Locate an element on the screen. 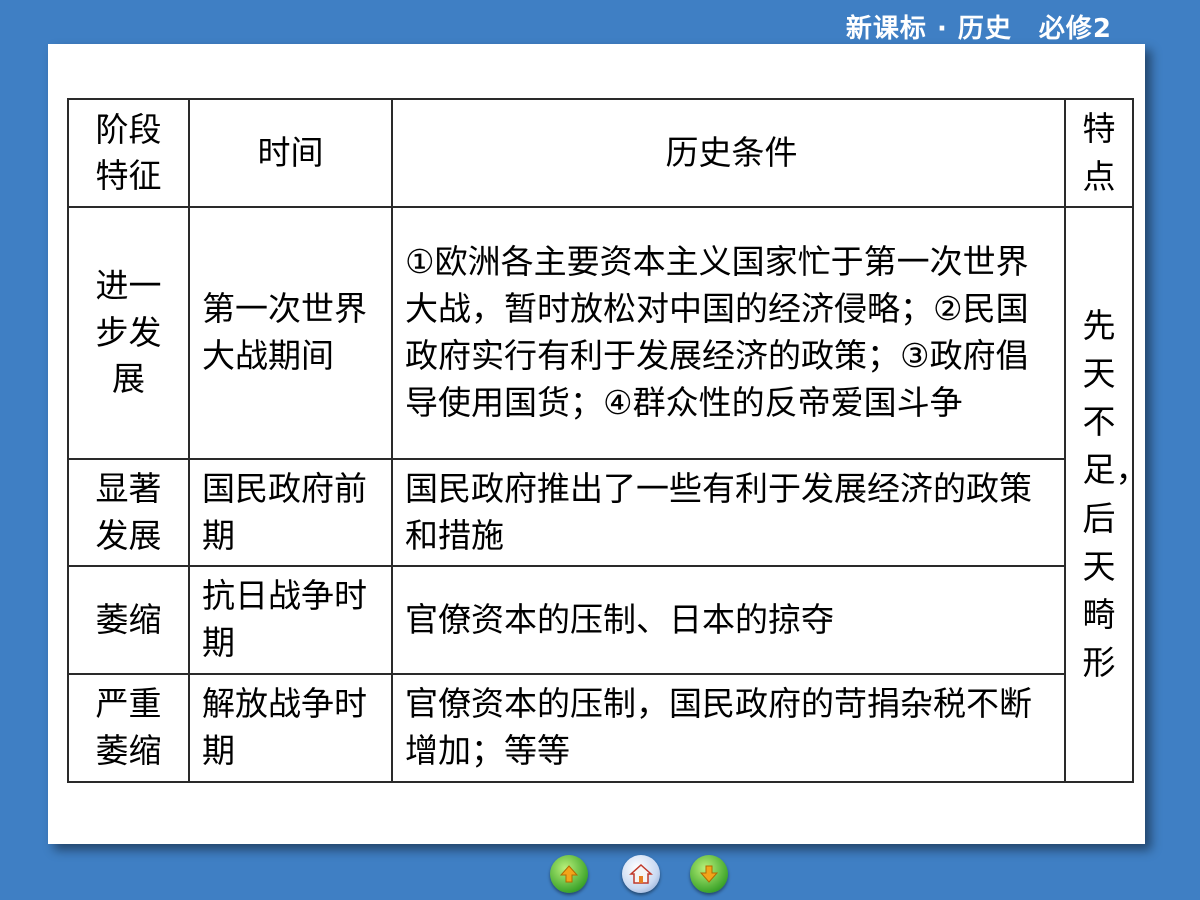 This screenshot has height=900, width=1200. home-button is located at coordinates (641, 874).